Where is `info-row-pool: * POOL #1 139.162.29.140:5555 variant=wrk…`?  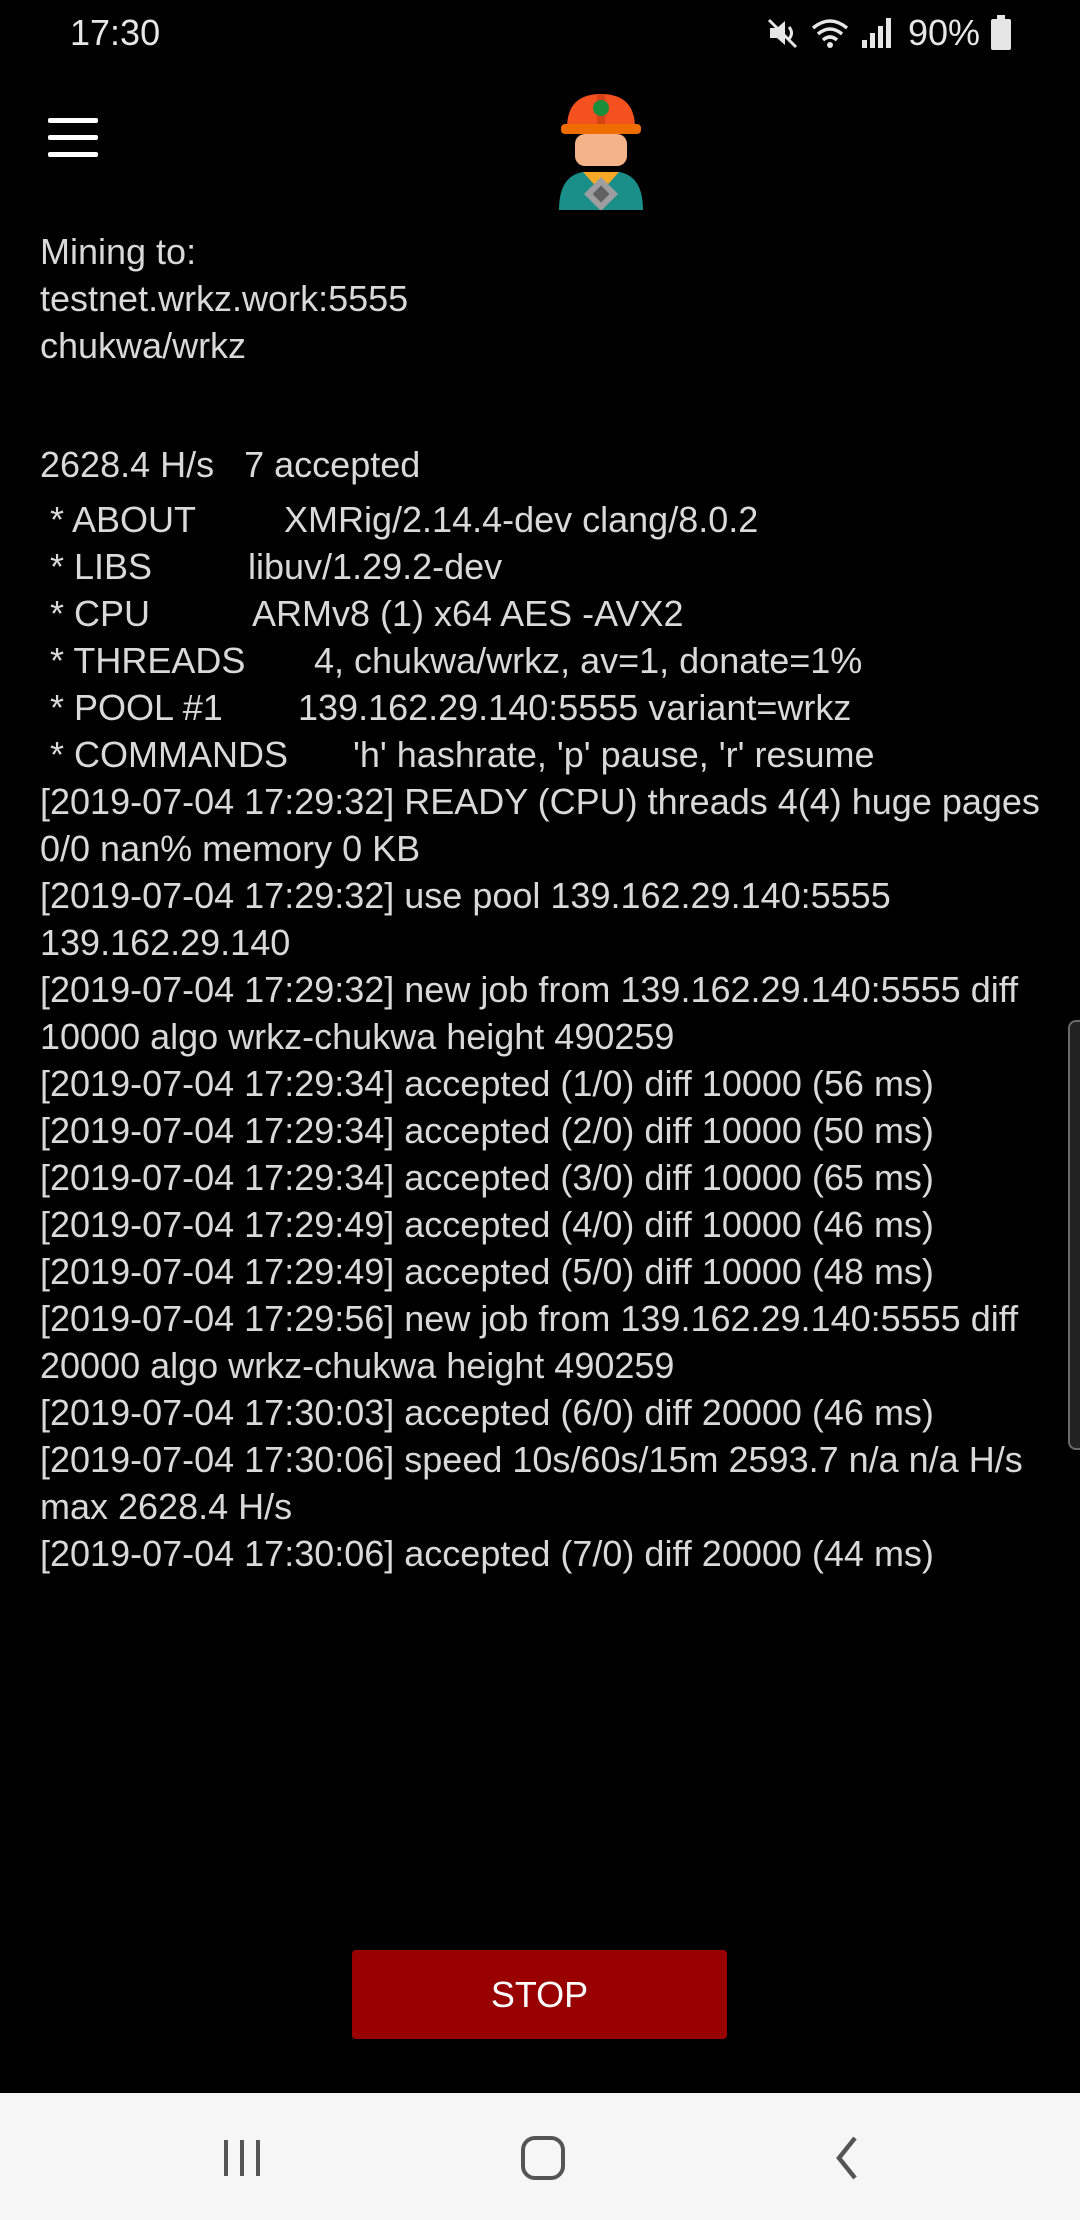
info-row-pool: * POOL #1 139.162.29.140:5555 variant=wrk… is located at coordinates (545, 707).